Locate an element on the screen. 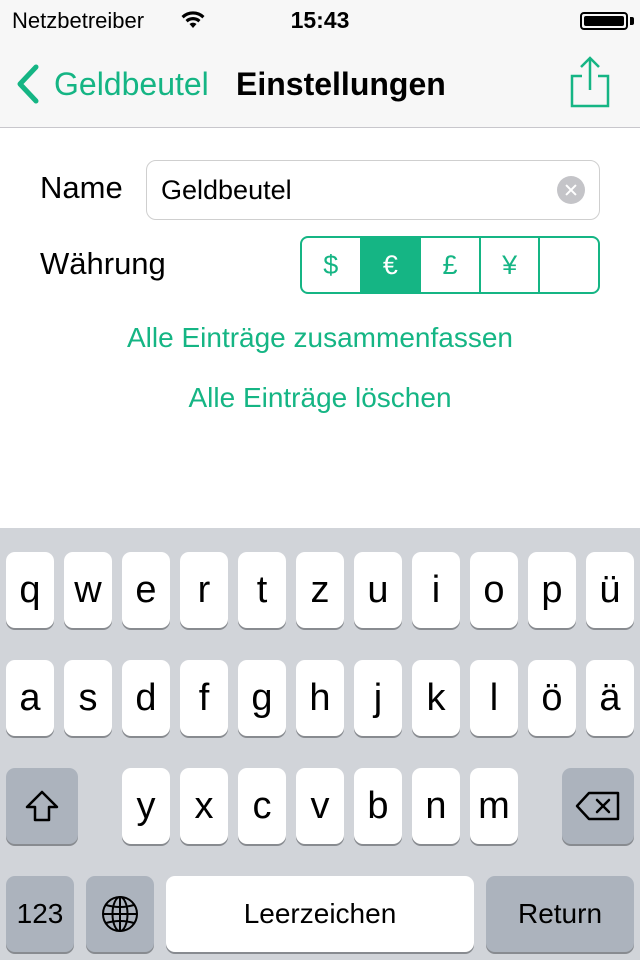  shift-key is located at coordinates (42, 806).